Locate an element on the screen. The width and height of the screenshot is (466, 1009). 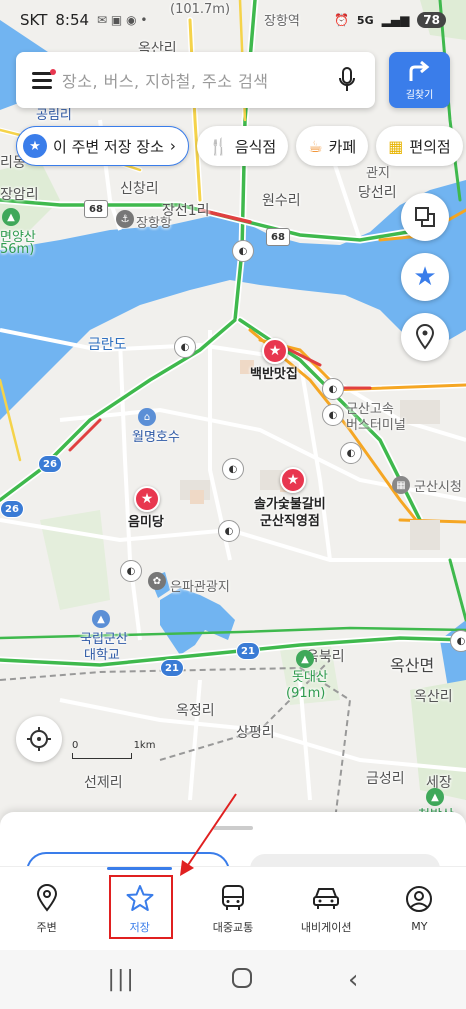
map-label-geumseongri: 금성리 is located at coordinates (385, 779).